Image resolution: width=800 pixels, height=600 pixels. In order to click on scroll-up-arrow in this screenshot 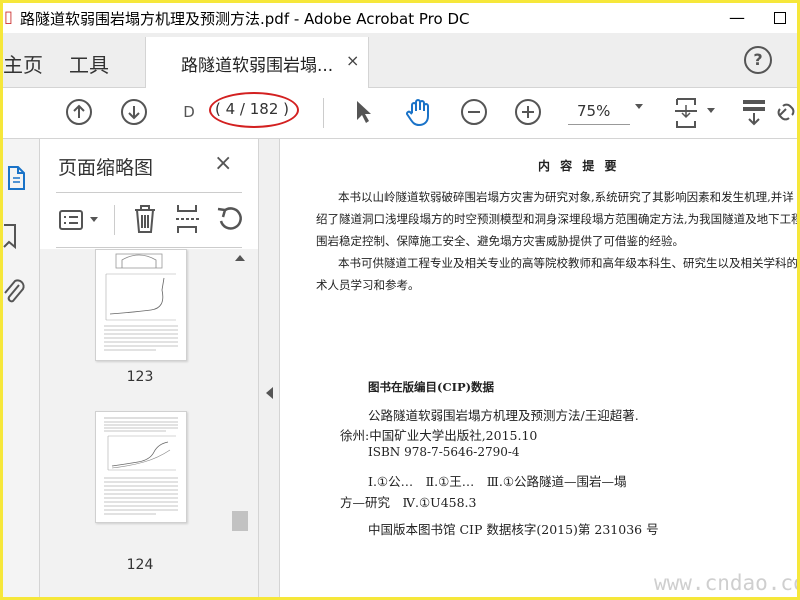, I will do `click(240, 258)`.